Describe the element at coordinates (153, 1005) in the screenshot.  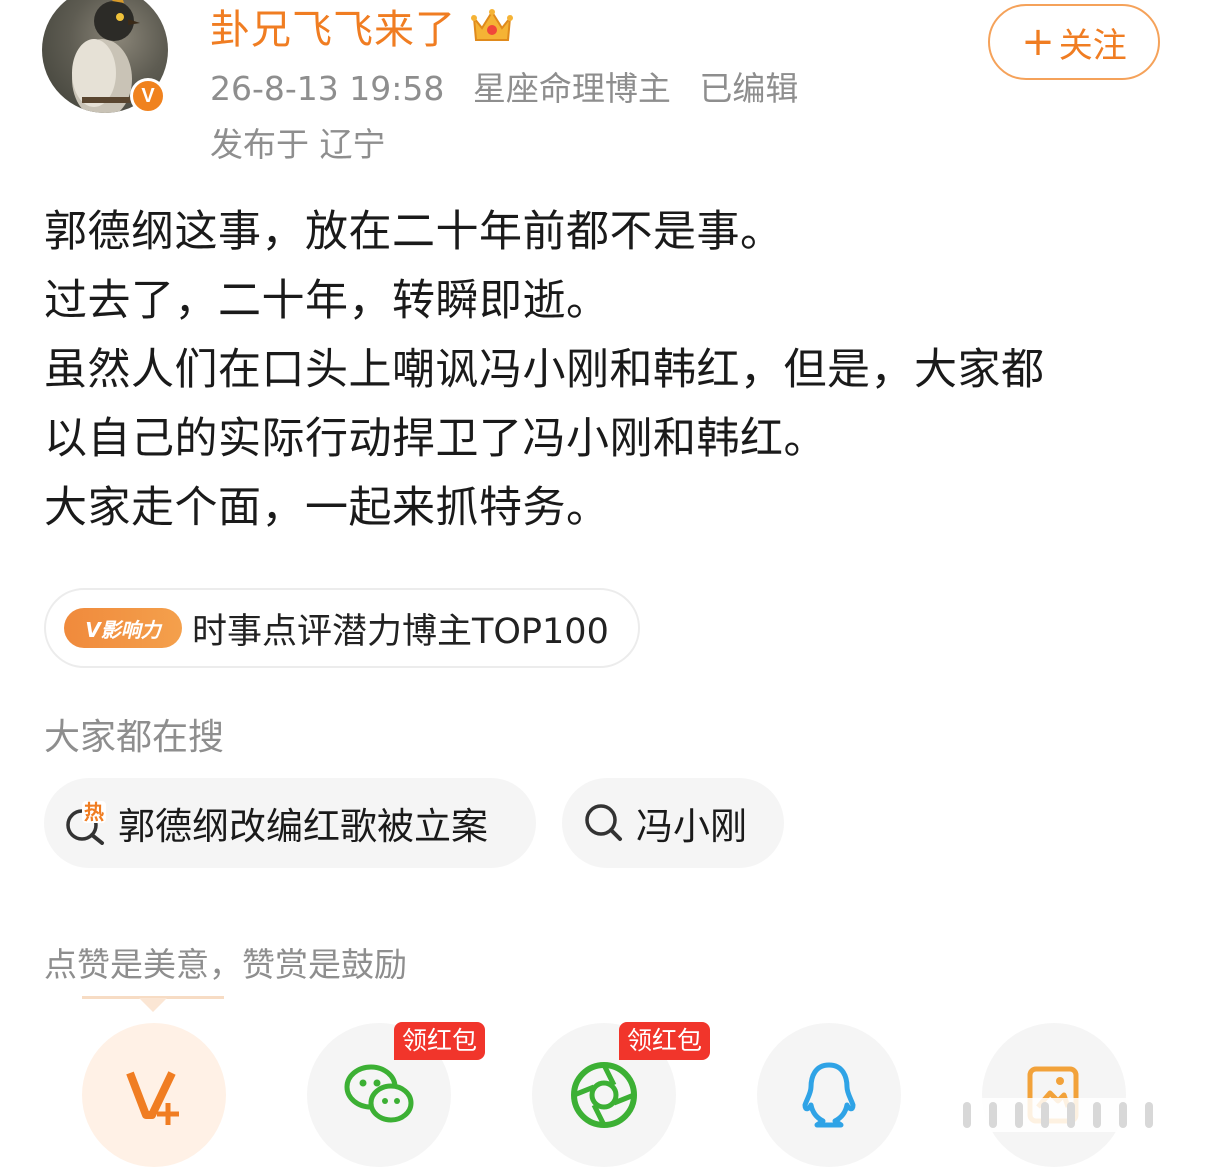
I see `reward-pointer-arrow` at that location.